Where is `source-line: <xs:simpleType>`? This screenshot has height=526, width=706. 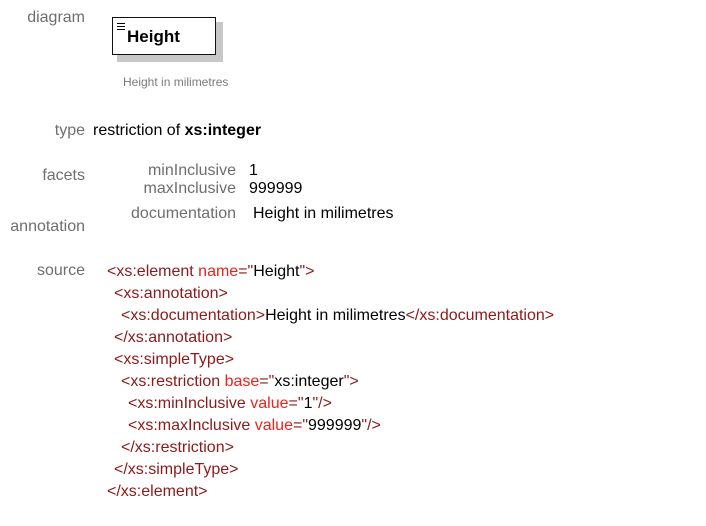
source-line: <xs:simpleType> is located at coordinates (174, 360).